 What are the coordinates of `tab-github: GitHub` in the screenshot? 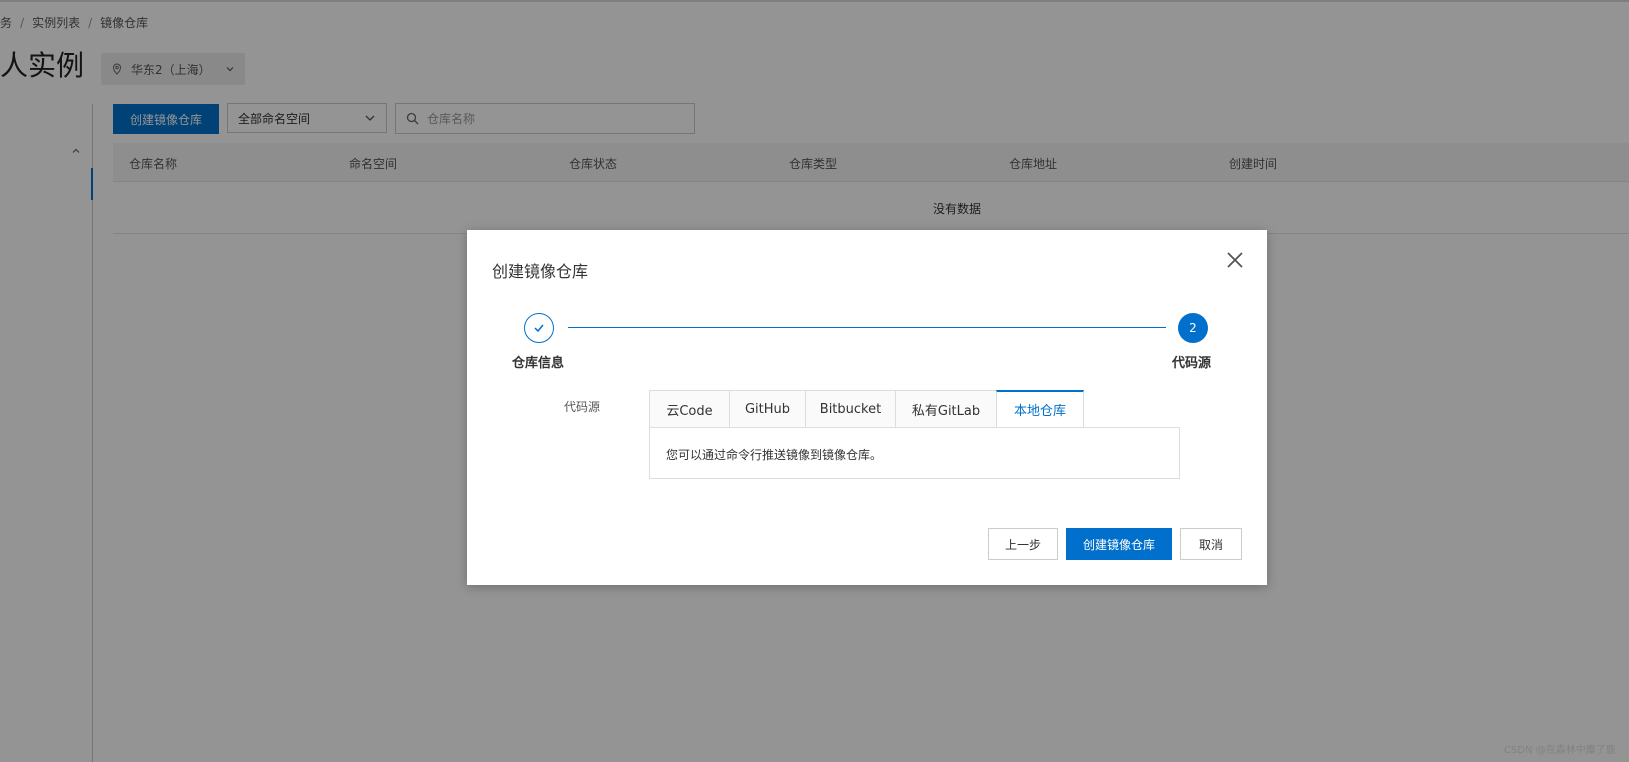 It's located at (767, 409).